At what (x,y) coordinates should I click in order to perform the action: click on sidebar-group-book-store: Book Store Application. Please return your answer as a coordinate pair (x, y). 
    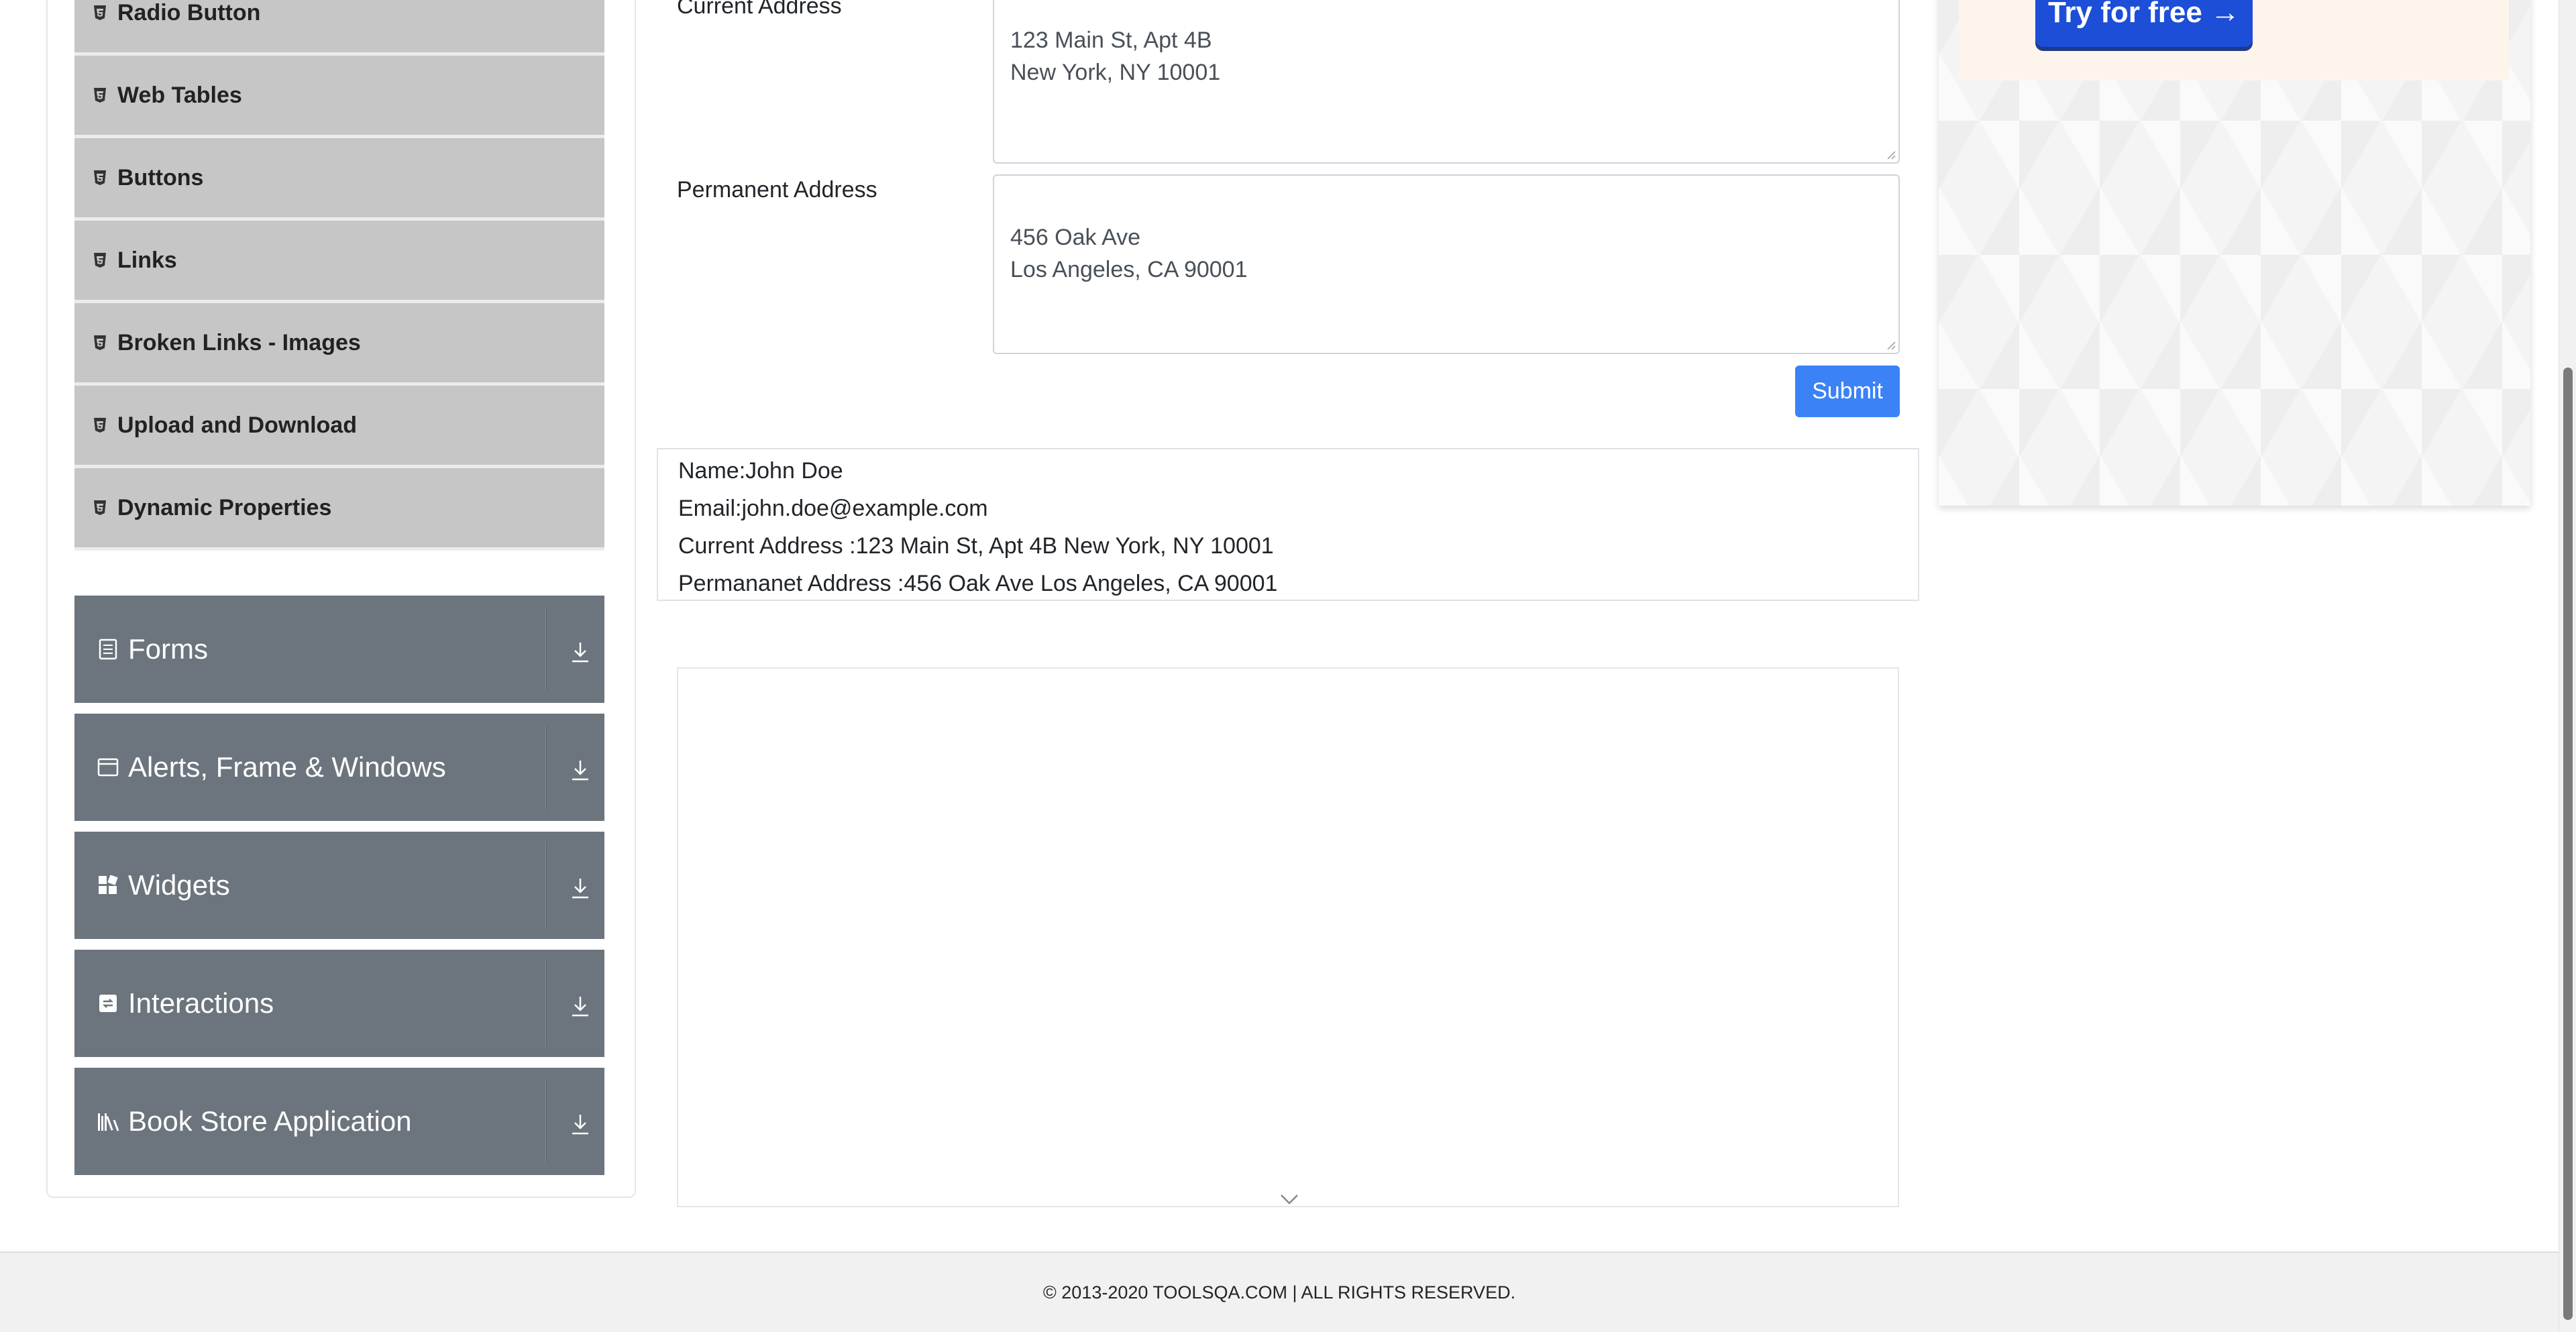
    Looking at the image, I should click on (339, 1121).